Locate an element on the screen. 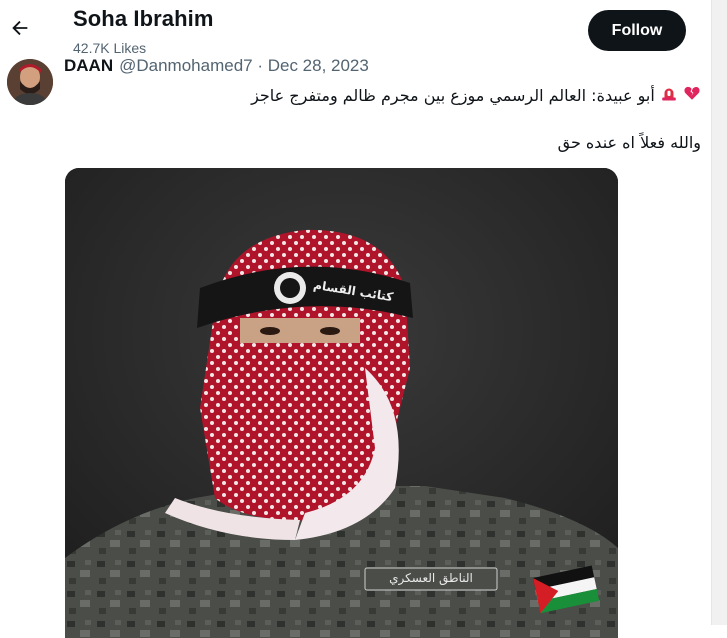 The width and height of the screenshot is (727, 638). likes-count: 42.7K Likes is located at coordinates (110, 48).